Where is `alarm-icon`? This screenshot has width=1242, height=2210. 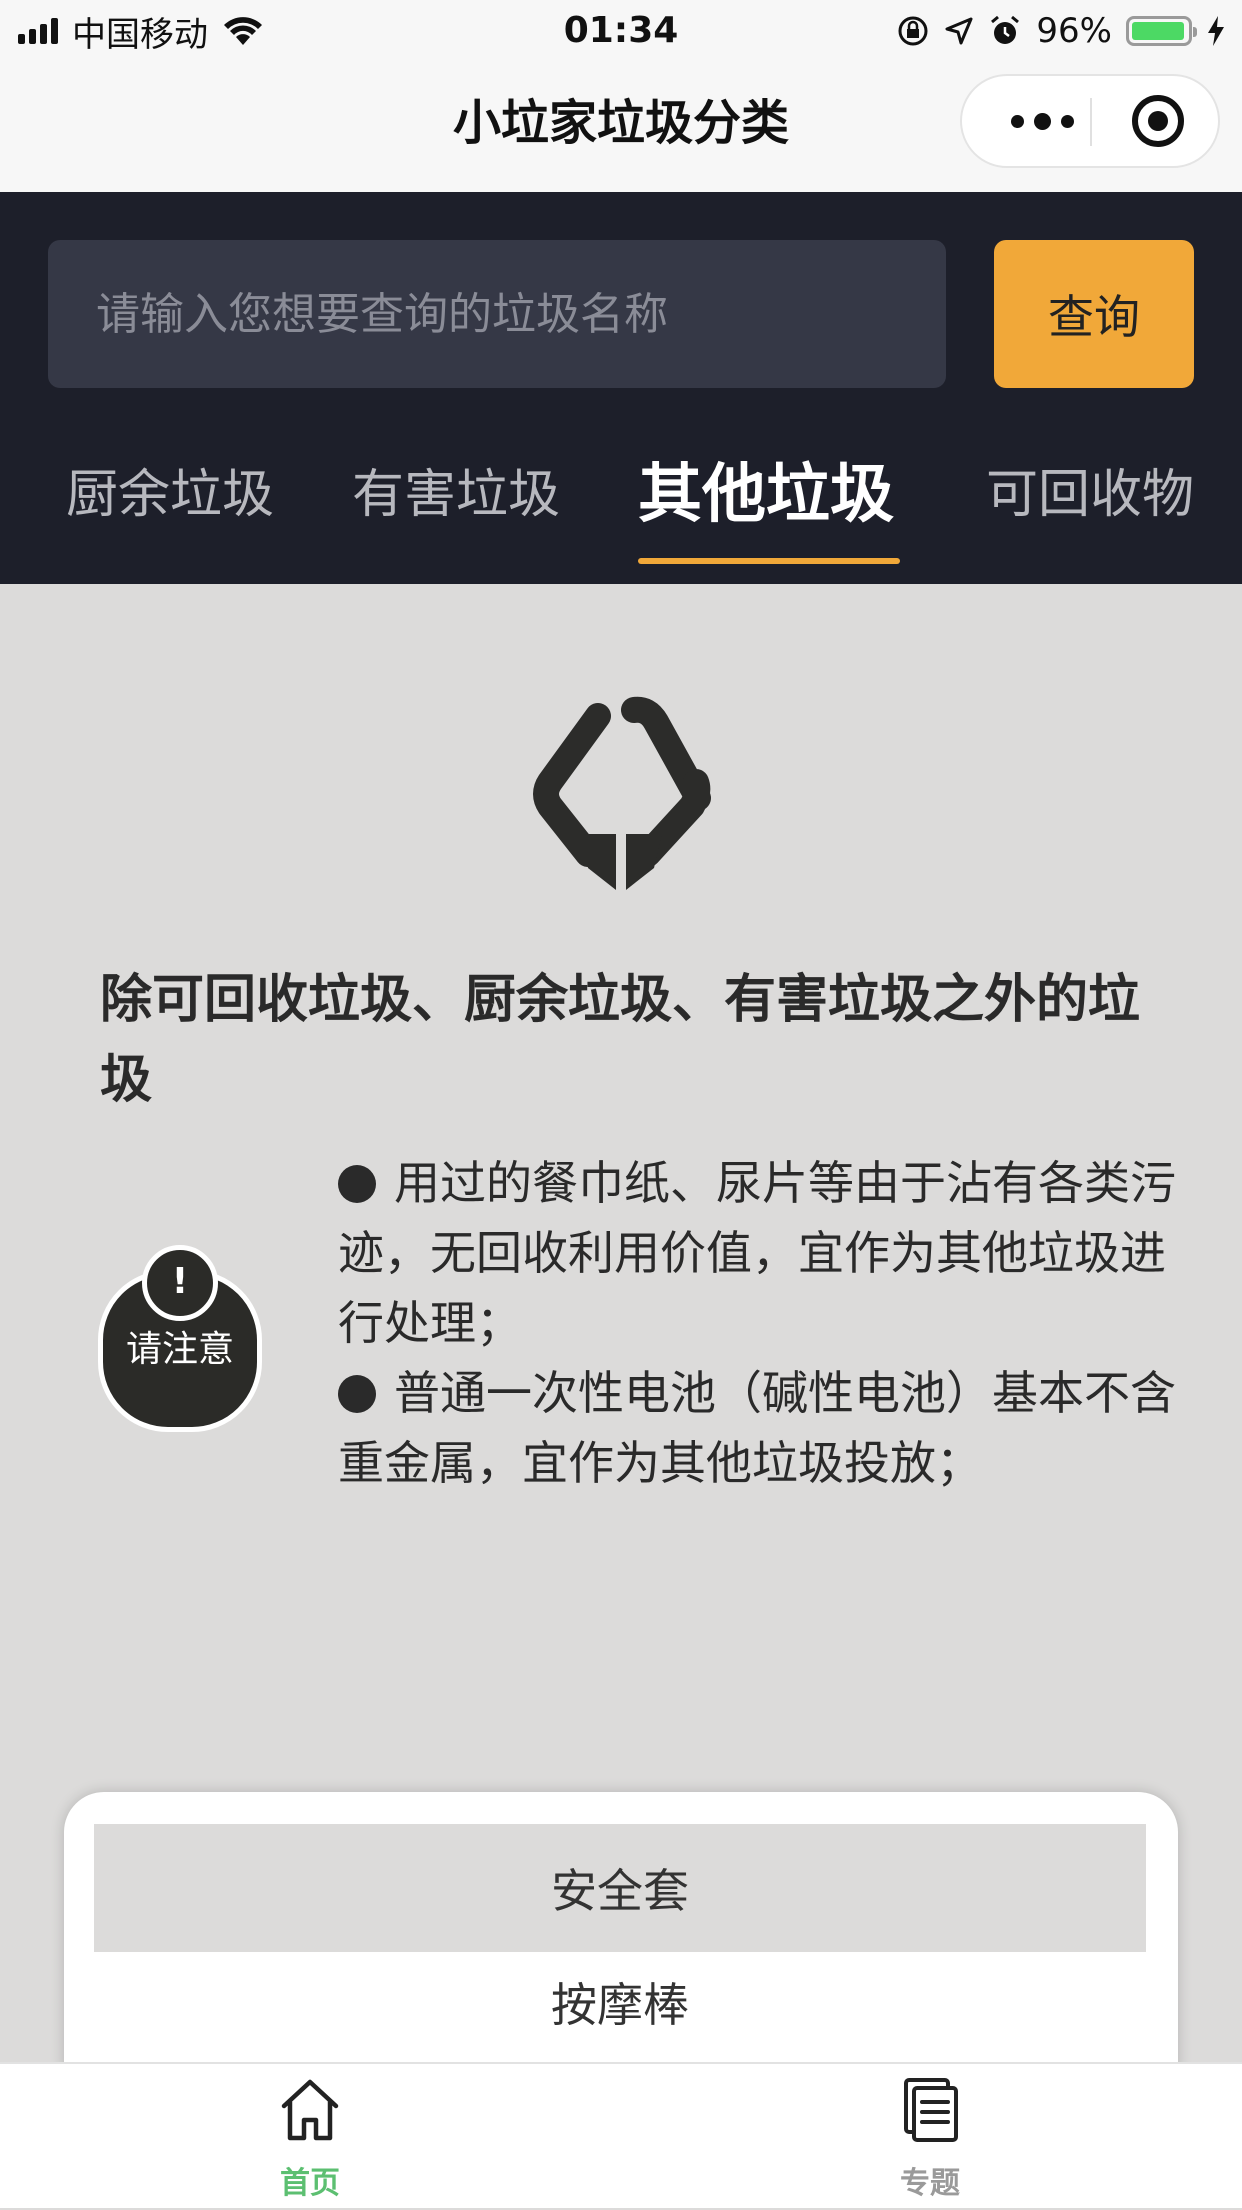
alarm-icon is located at coordinates (1005, 29).